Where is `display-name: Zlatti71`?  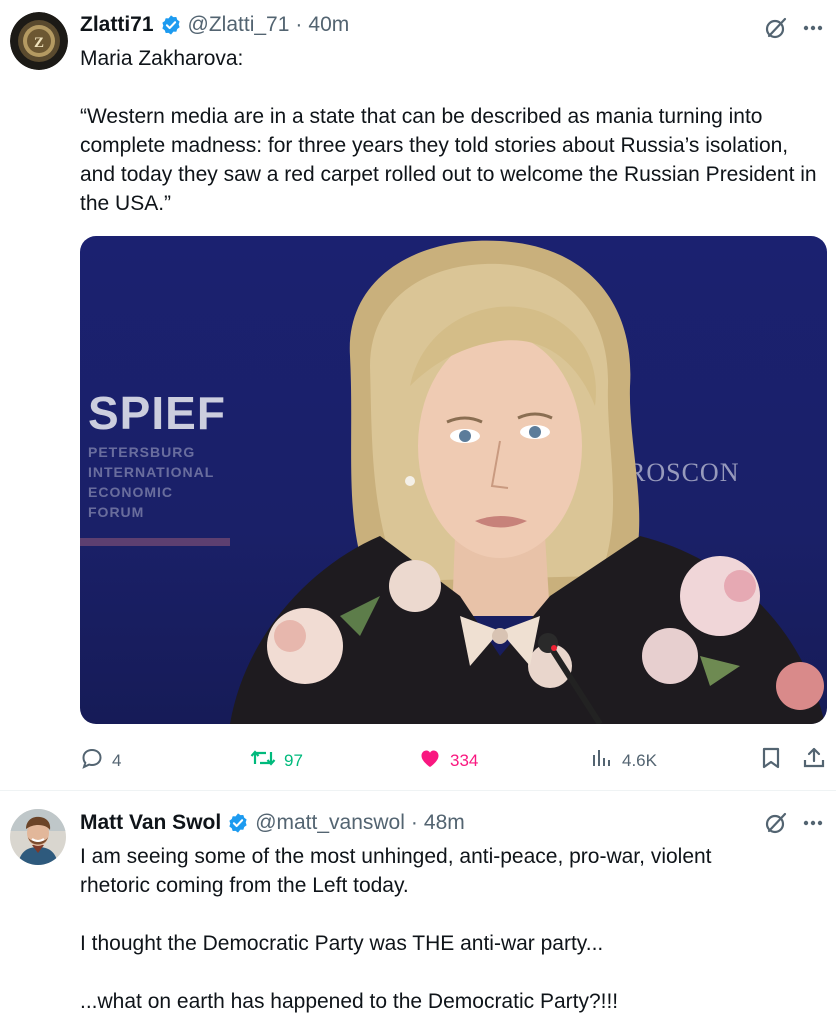
display-name: Zlatti71 is located at coordinates (117, 25).